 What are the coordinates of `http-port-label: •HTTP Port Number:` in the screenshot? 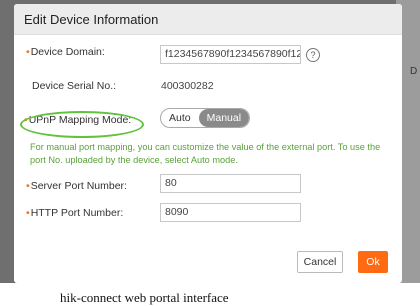 It's located at (75, 213).